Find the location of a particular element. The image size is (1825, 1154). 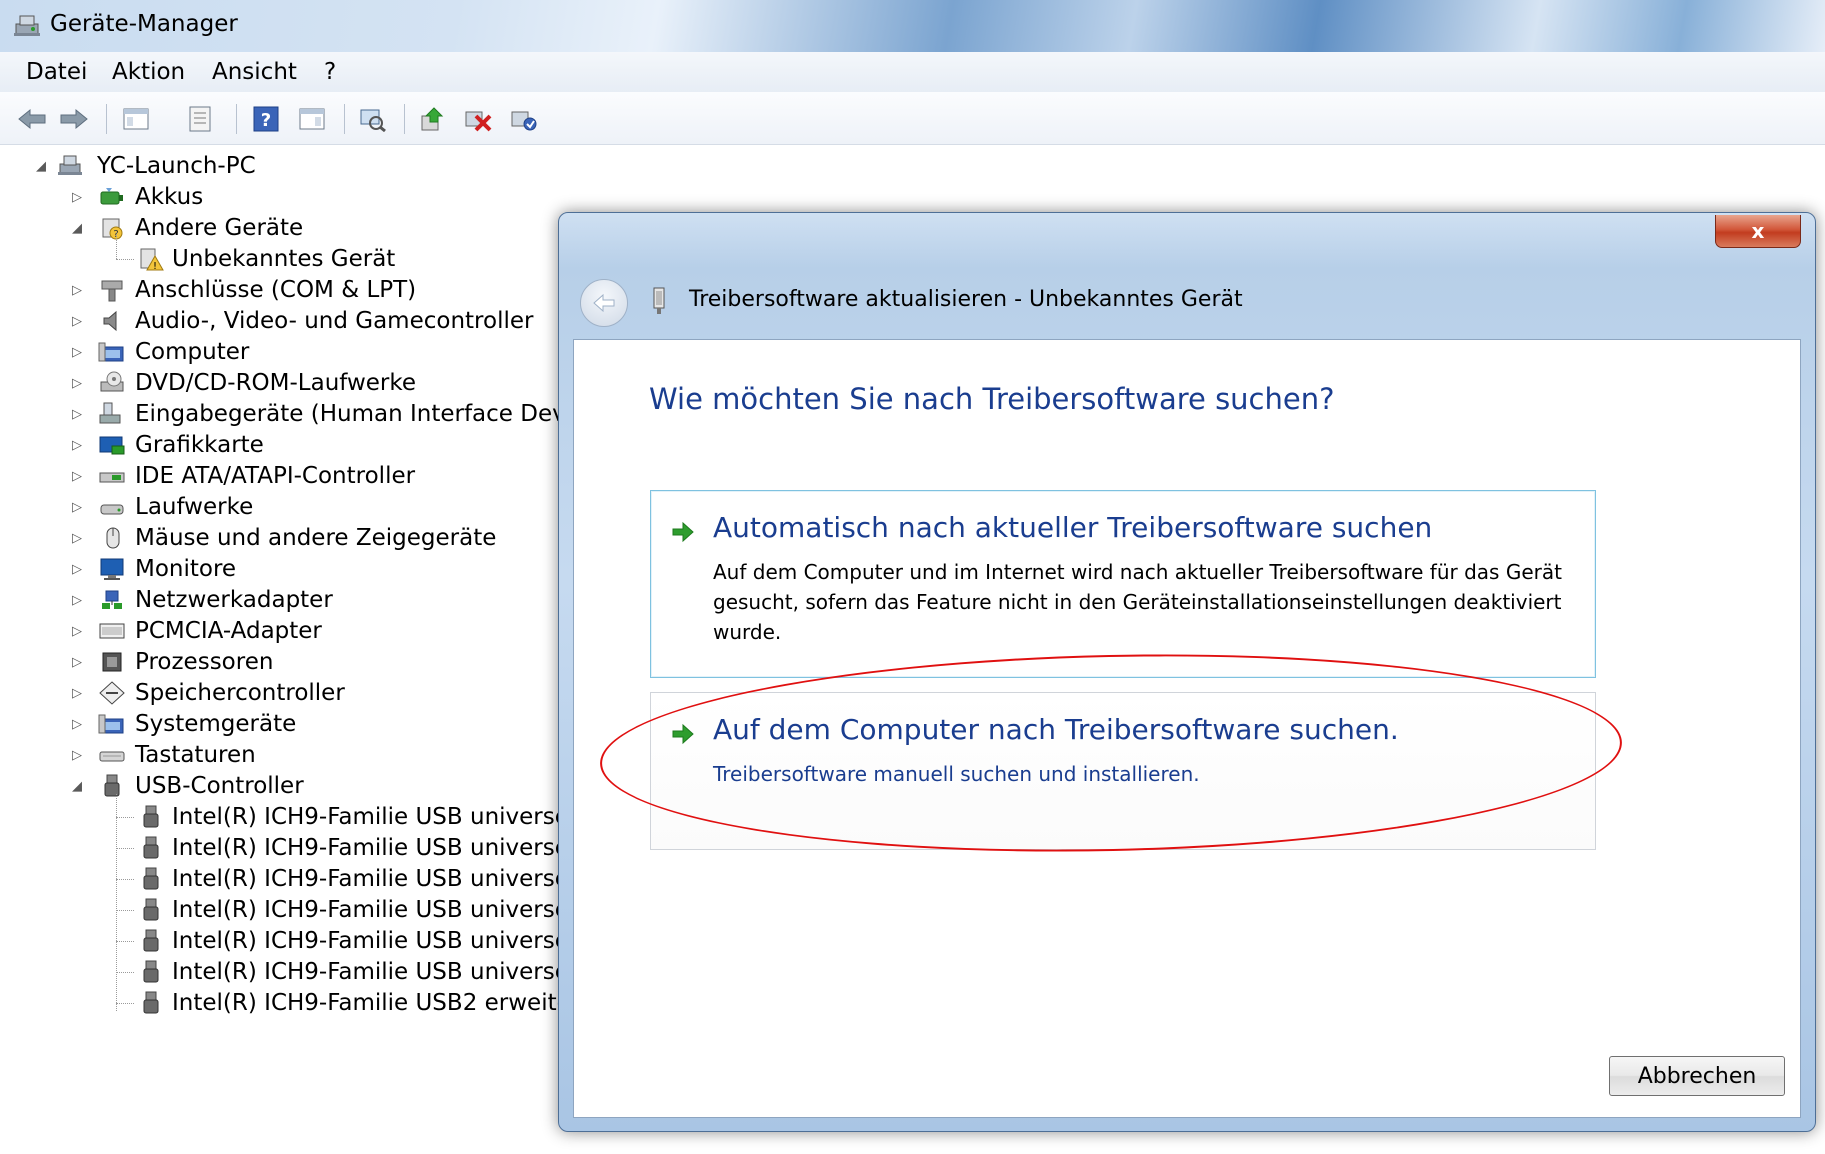

menu-help: ? is located at coordinates (330, 72).